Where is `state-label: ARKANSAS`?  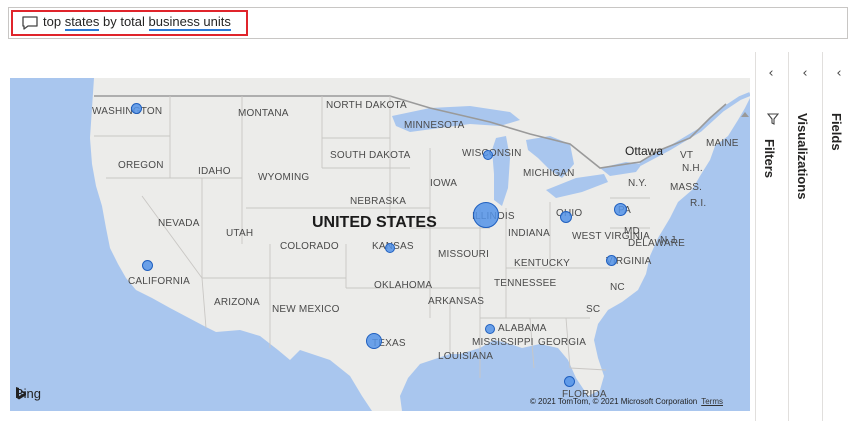
state-label: ARKANSAS is located at coordinates (456, 301).